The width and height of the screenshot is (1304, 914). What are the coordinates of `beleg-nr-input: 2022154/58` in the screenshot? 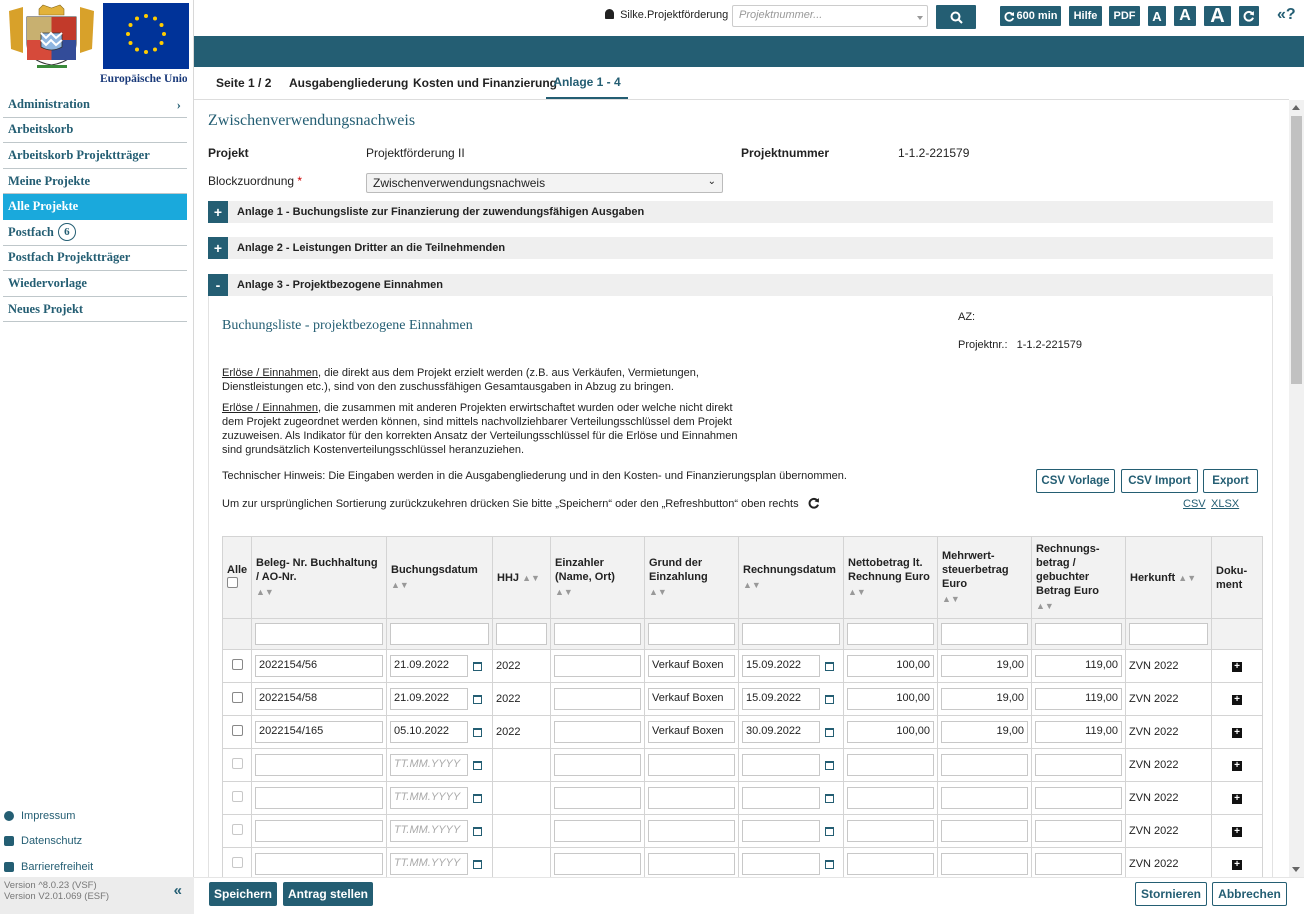 It's located at (319, 699).